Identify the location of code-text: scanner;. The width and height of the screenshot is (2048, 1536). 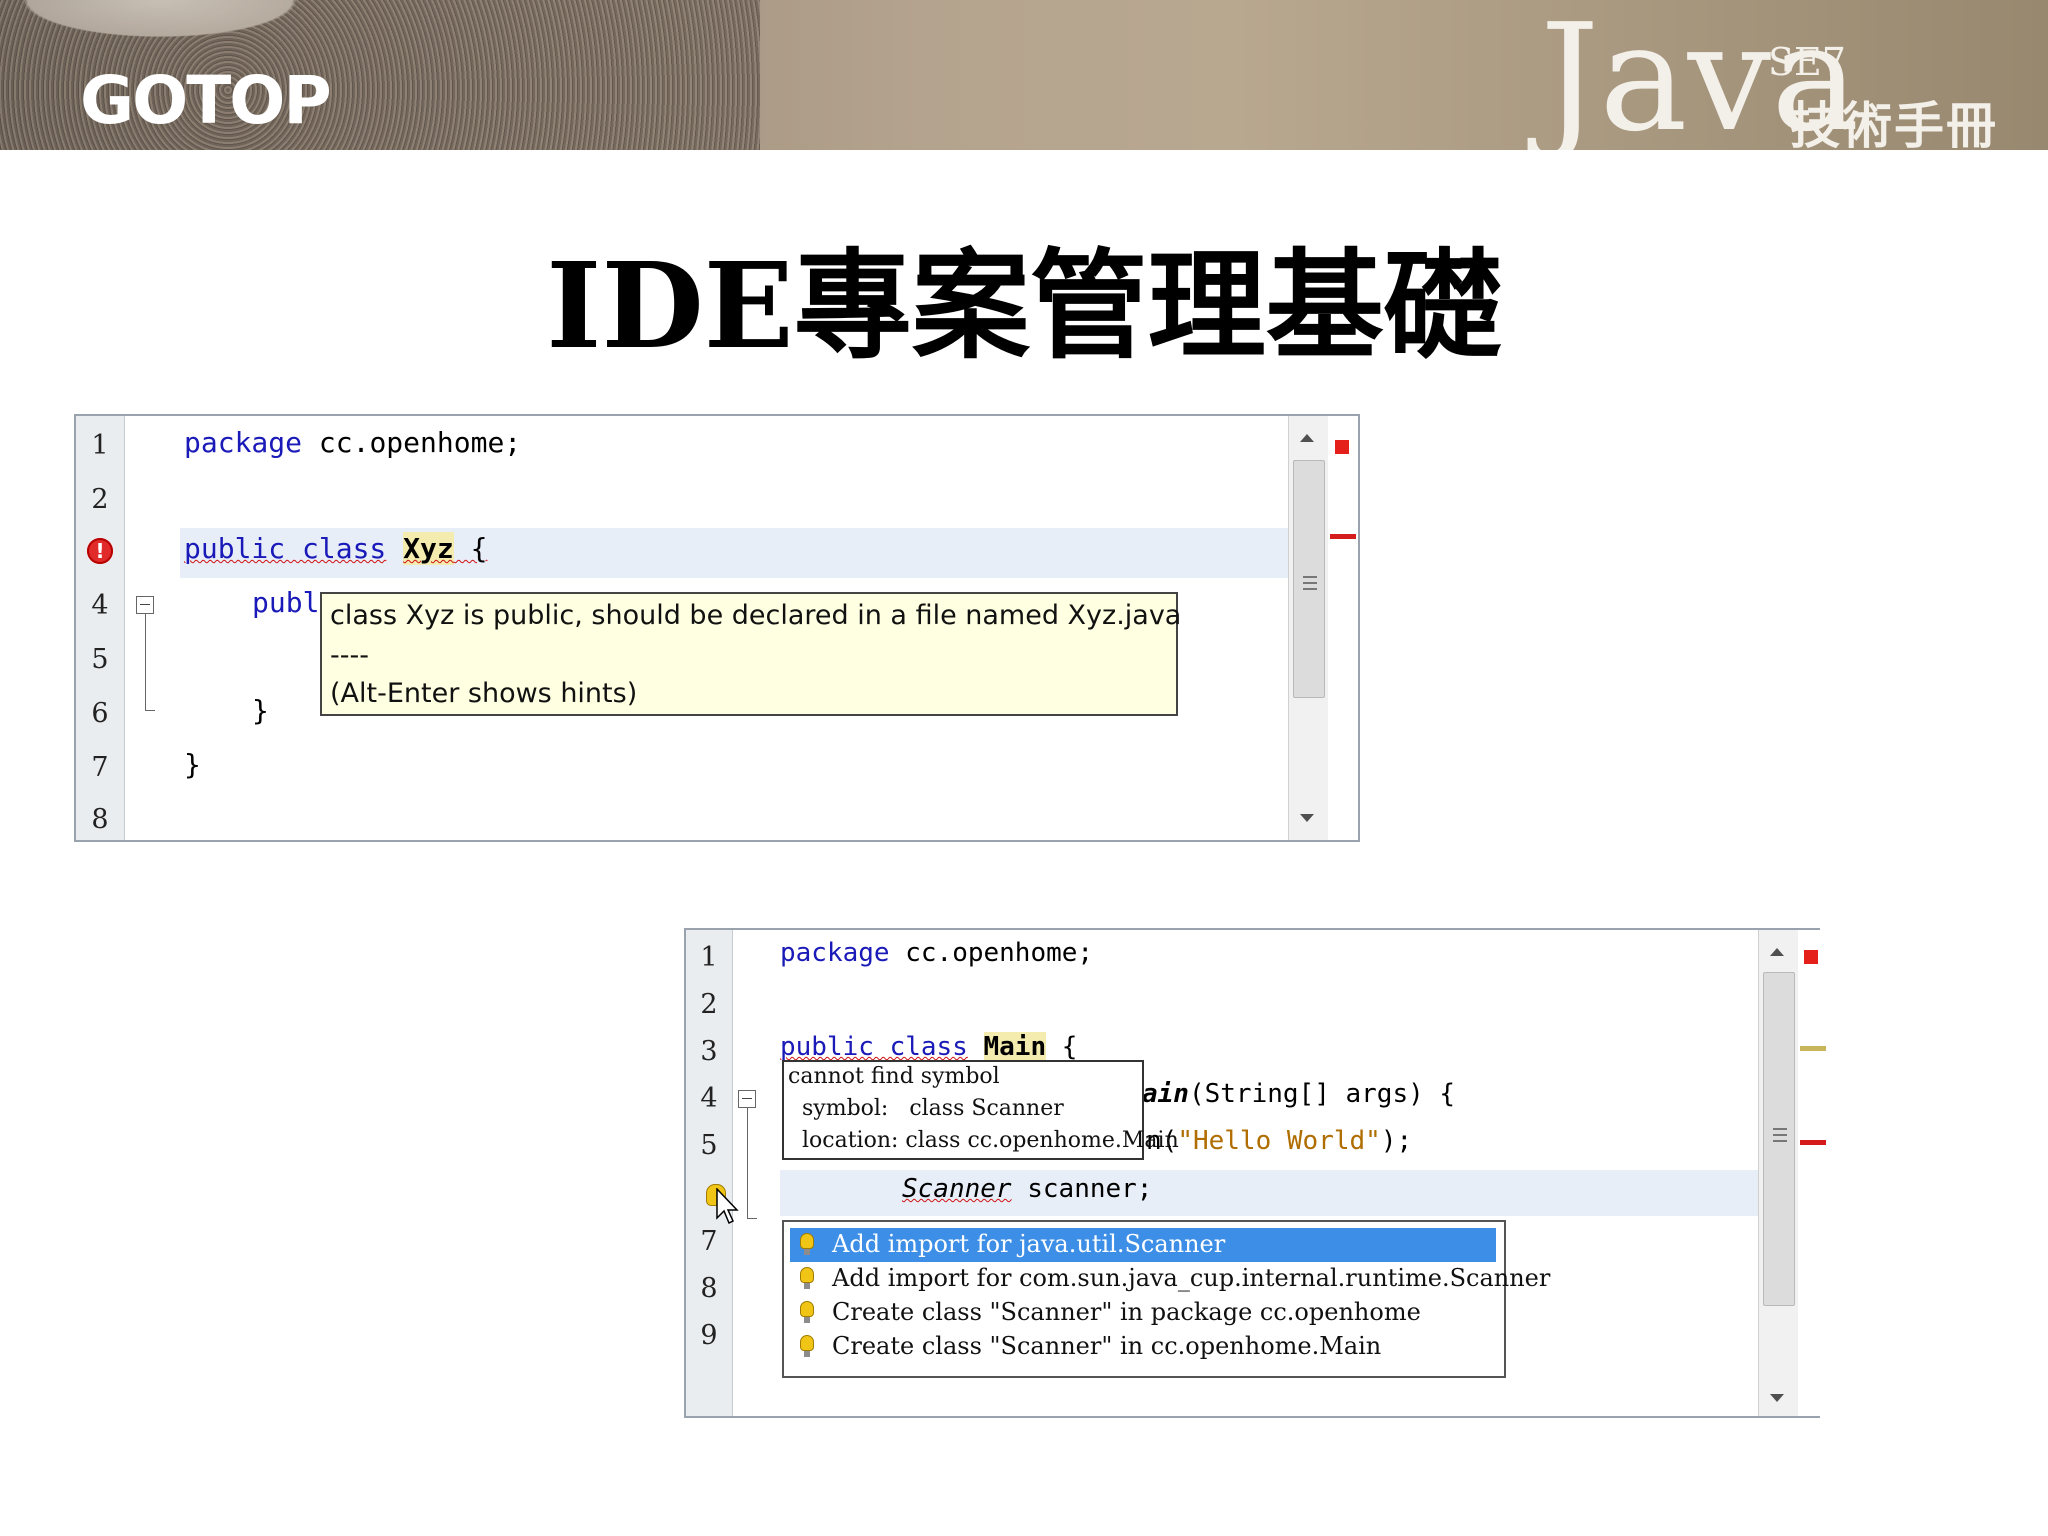
(1082, 1189).